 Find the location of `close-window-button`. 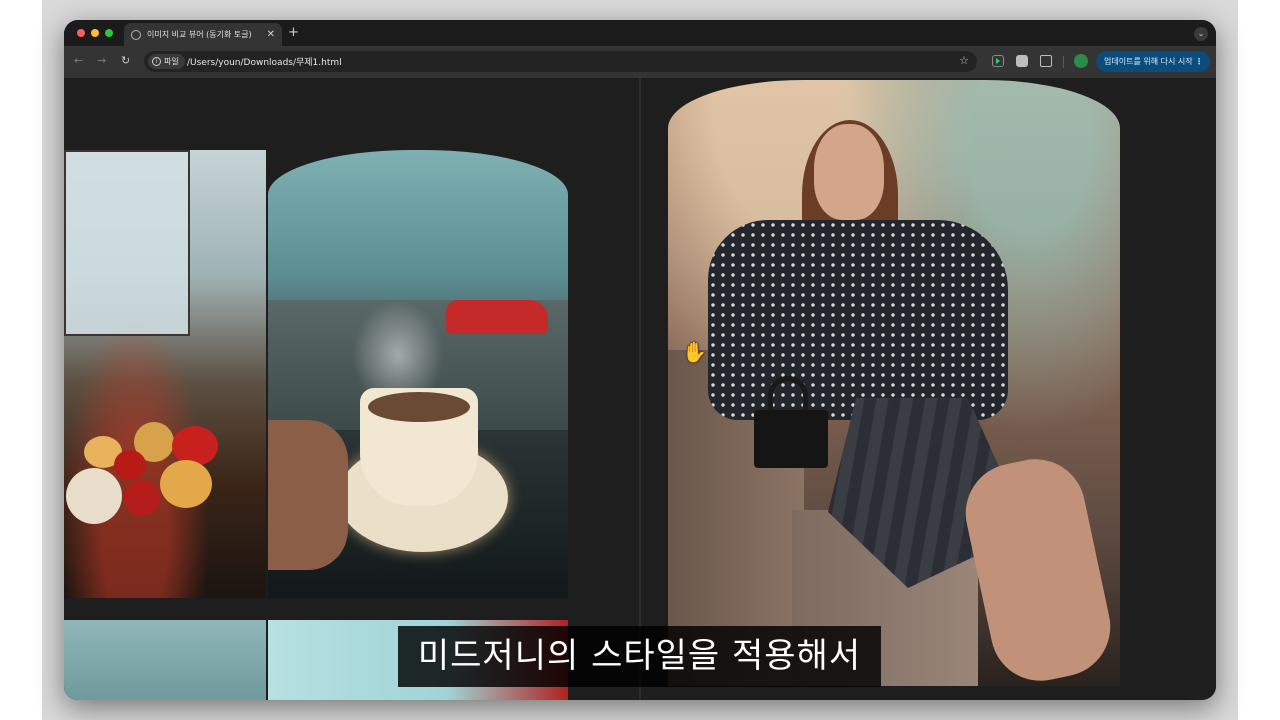

close-window-button is located at coordinates (81, 33).